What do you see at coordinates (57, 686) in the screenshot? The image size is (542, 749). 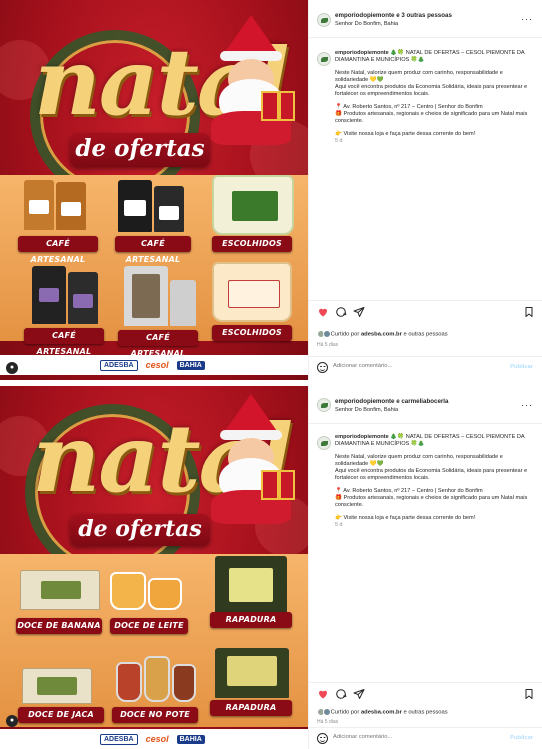 I see `jackfruit-sweet-pack` at bounding box center [57, 686].